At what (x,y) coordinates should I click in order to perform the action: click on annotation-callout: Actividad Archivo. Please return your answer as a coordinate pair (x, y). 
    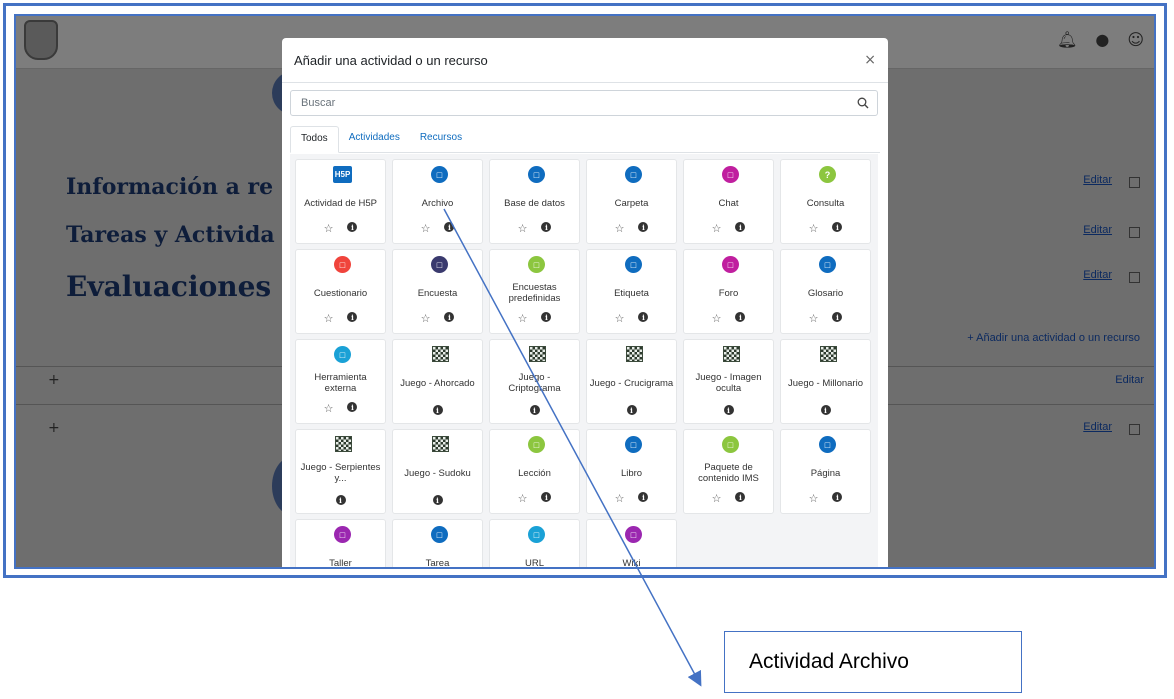
    Looking at the image, I should click on (873, 662).